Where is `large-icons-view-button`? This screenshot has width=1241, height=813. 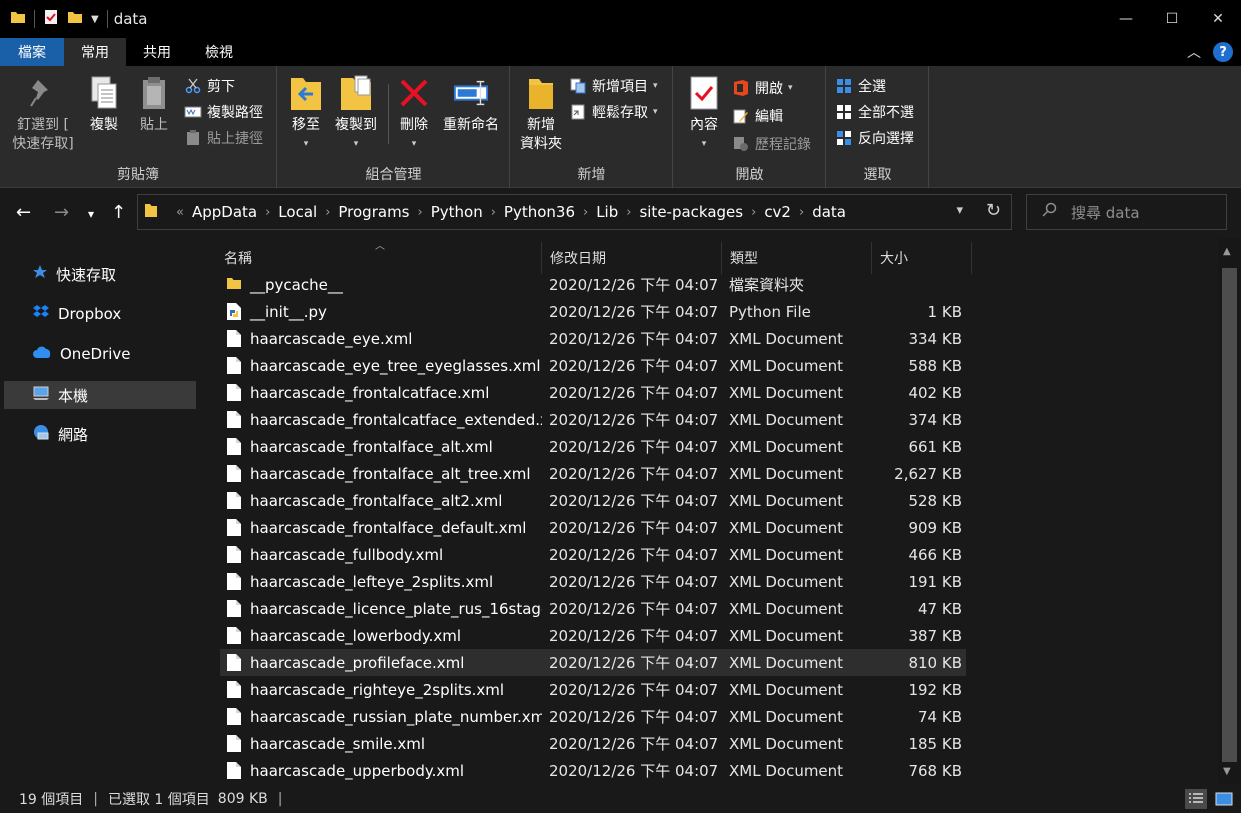 large-icons-view-button is located at coordinates (1224, 799).